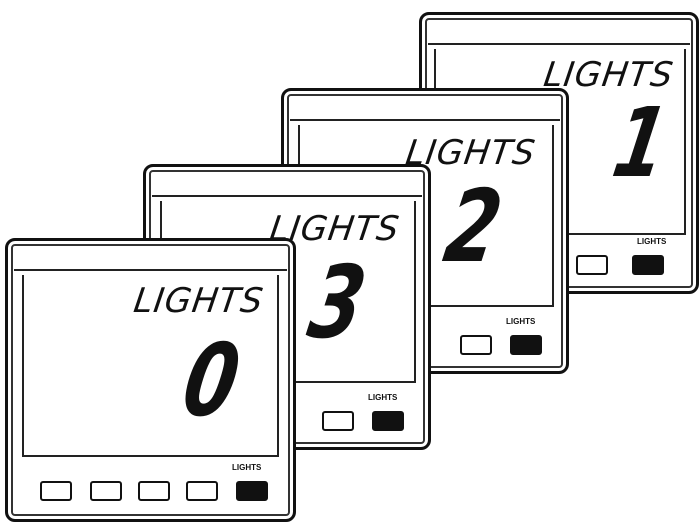 Image resolution: width=699 pixels, height=523 pixels. Describe the element at coordinates (592, 265) in the screenshot. I see `unit-1-blank-button` at that location.